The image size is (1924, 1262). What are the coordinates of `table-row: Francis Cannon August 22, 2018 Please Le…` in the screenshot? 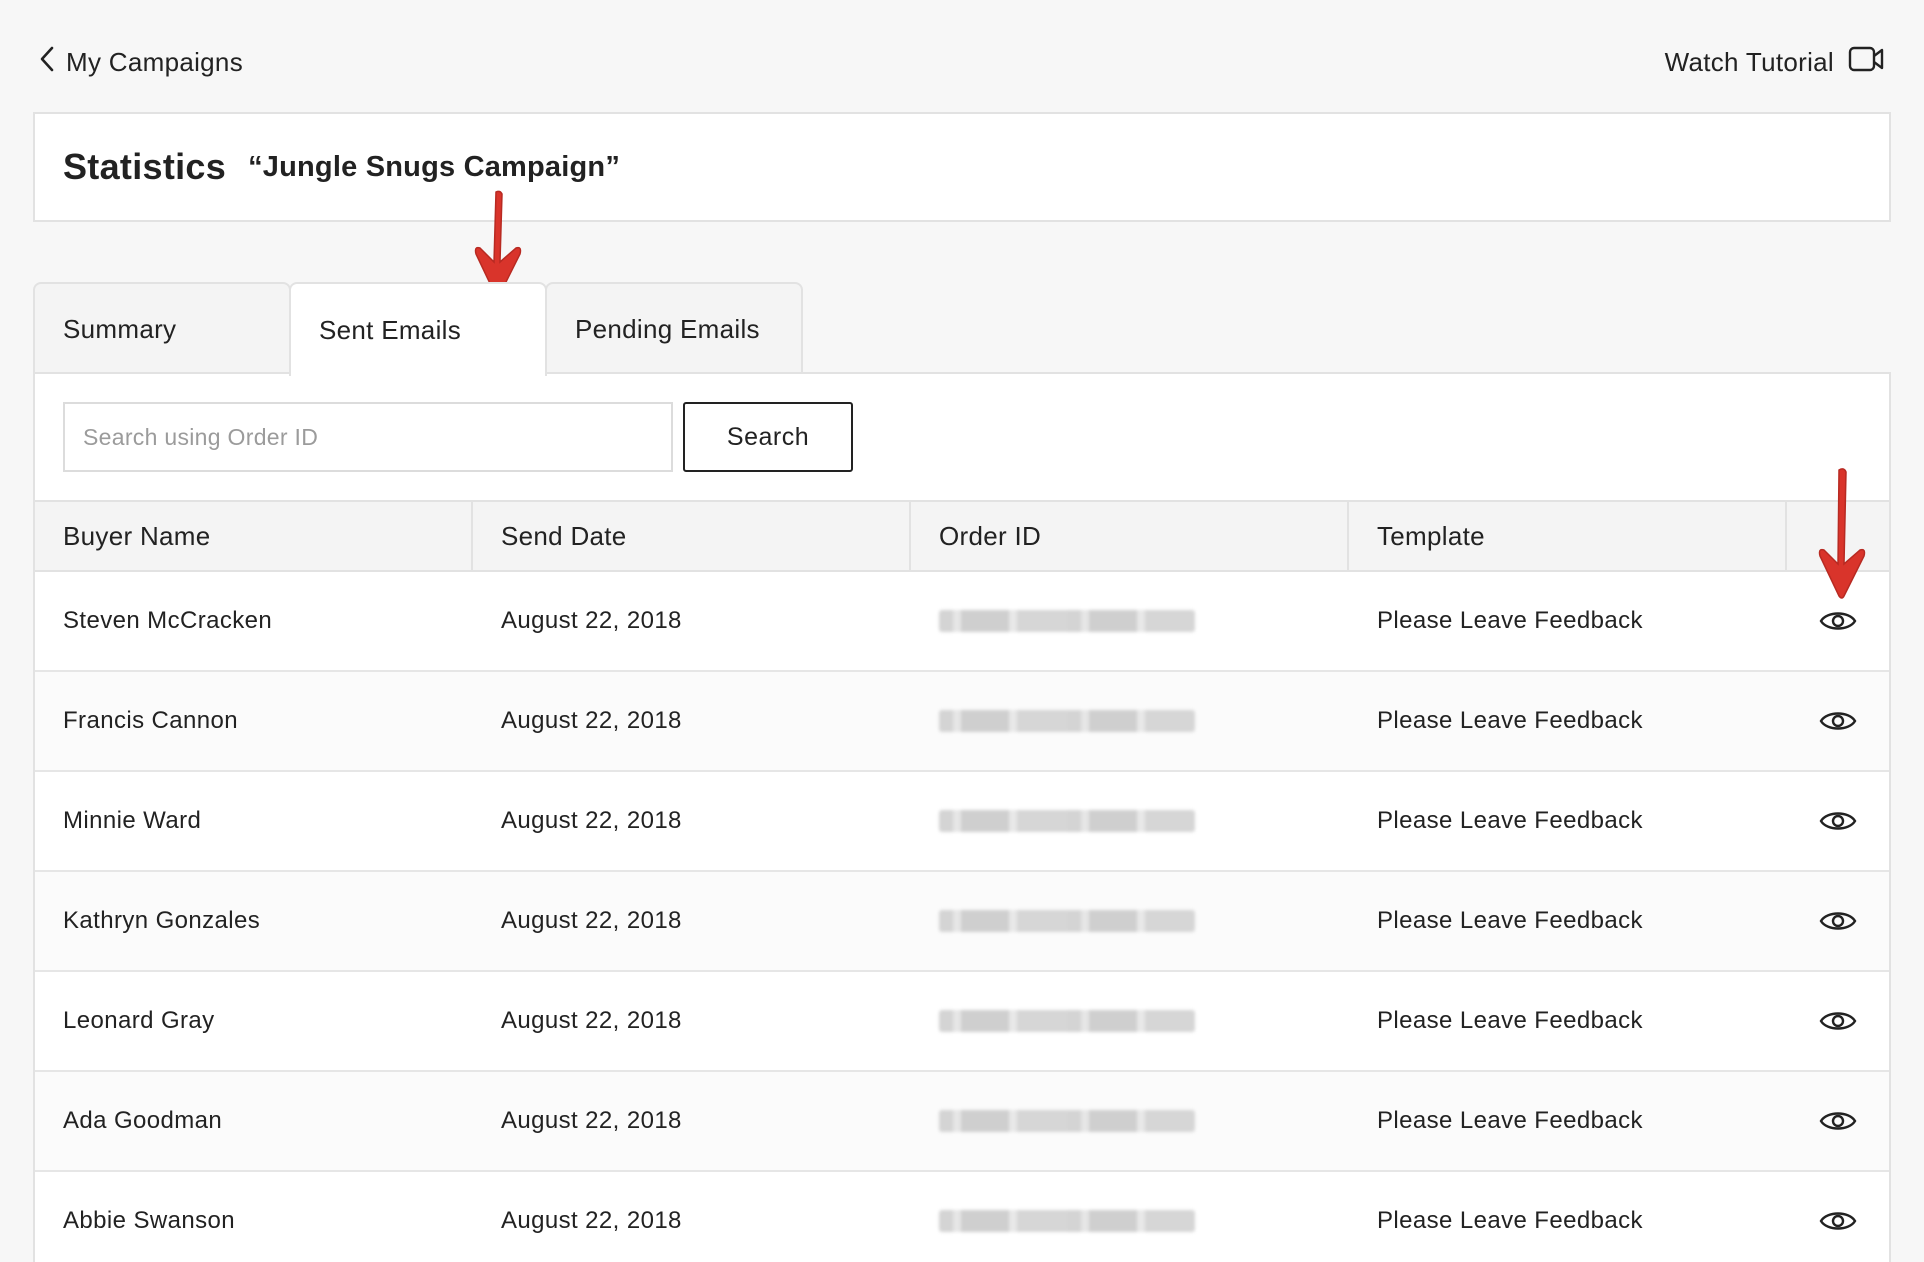 It's located at (962, 722).